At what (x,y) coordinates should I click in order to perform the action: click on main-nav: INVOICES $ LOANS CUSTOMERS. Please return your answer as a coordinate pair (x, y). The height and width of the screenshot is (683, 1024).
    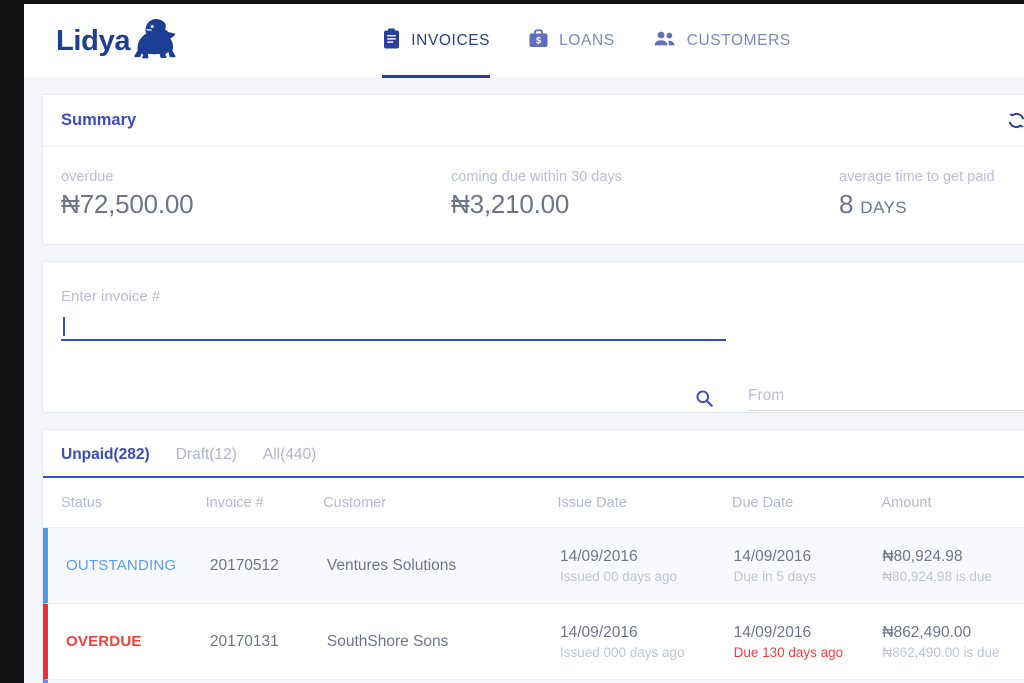
    Looking at the image, I should click on (586, 41).